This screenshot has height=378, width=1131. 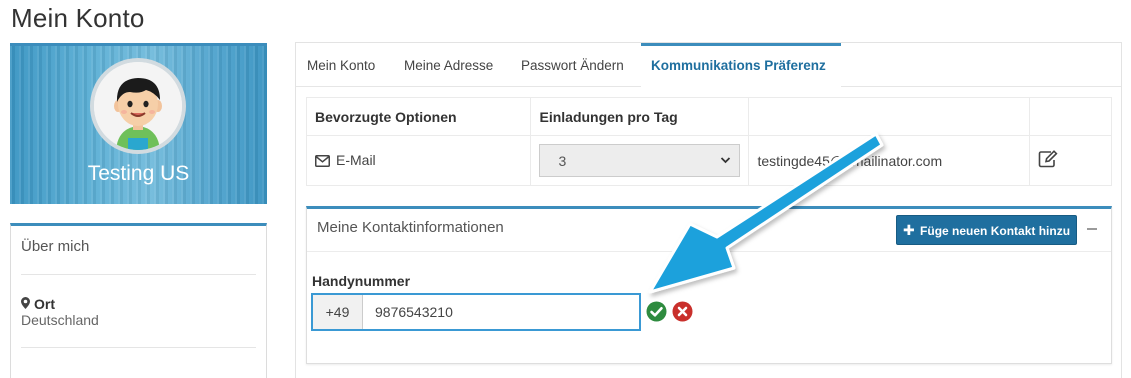 What do you see at coordinates (725, 166) in the screenshot?
I see `chevron-down-icon` at bounding box center [725, 166].